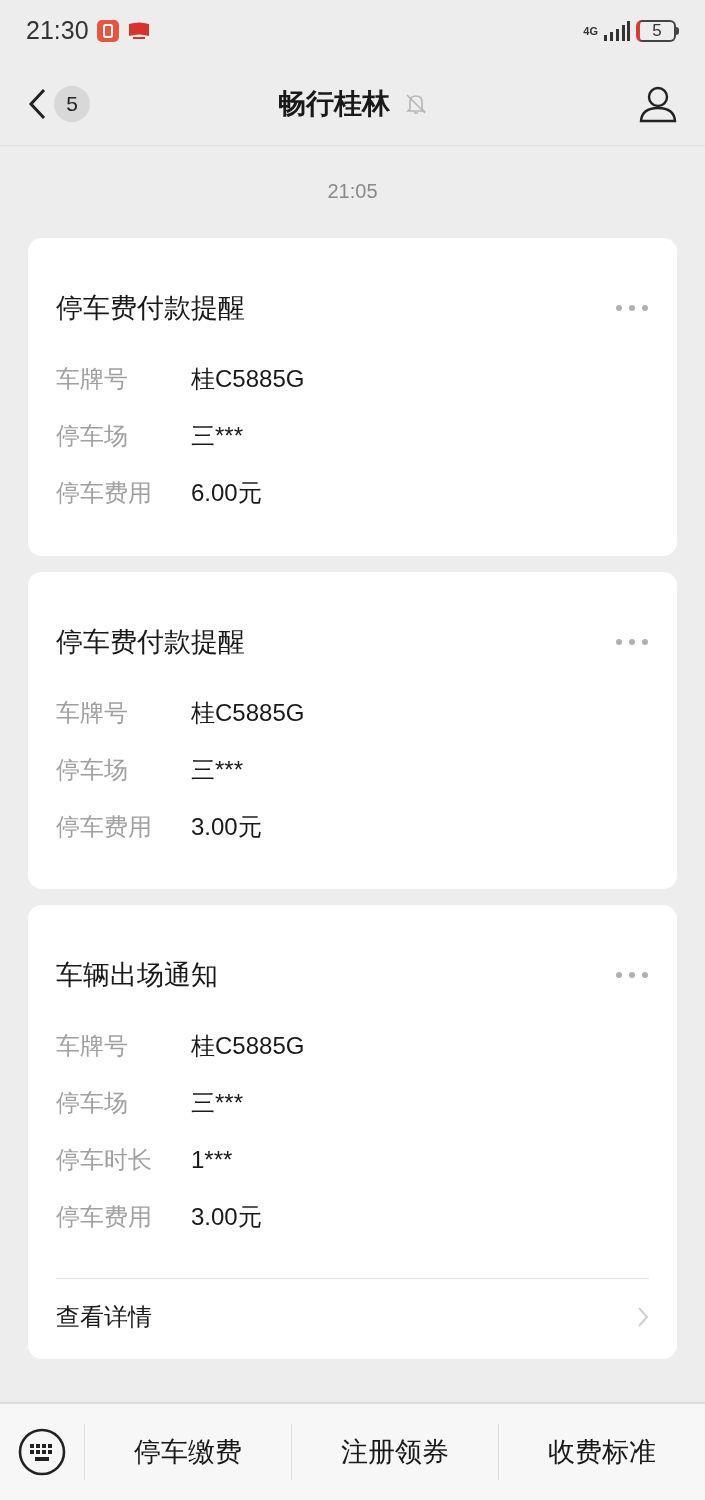 The height and width of the screenshot is (1500, 705). Describe the element at coordinates (617, 31) in the screenshot. I see `signal-icon` at that location.